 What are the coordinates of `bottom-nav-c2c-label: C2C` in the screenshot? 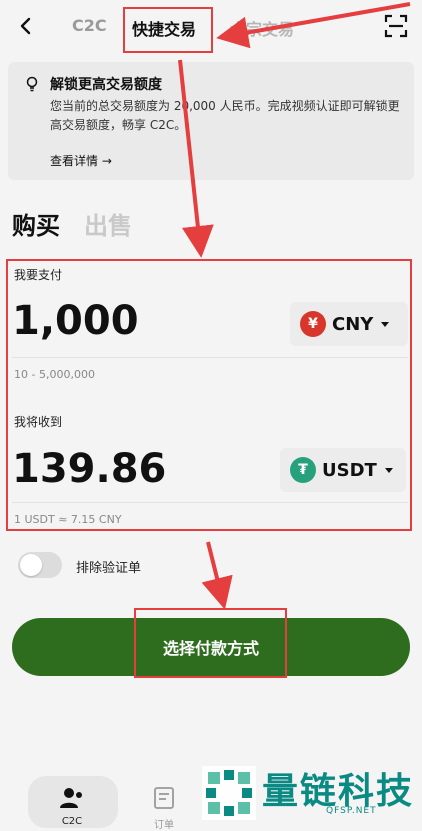 It's located at (72, 821).